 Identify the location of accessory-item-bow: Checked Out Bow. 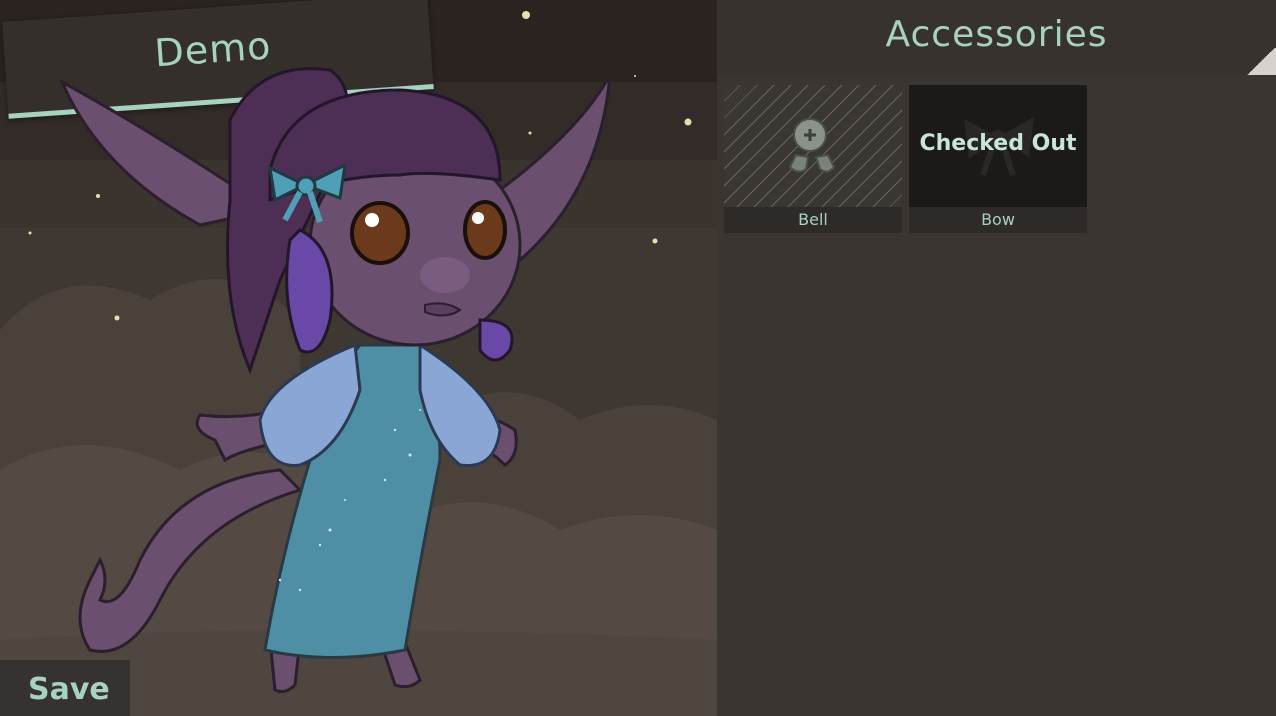
(998, 159).